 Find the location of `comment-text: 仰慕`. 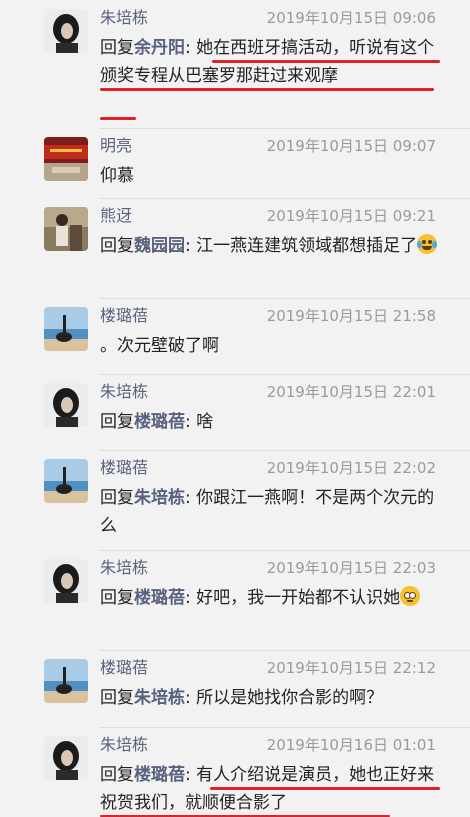

comment-text: 仰慕 is located at coordinates (272, 176).